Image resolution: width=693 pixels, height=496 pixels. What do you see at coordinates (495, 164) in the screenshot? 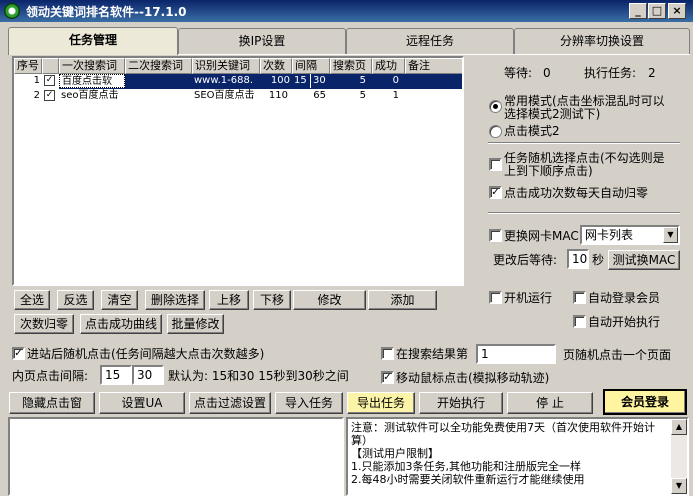
I see `random-click-checkbox` at bounding box center [495, 164].